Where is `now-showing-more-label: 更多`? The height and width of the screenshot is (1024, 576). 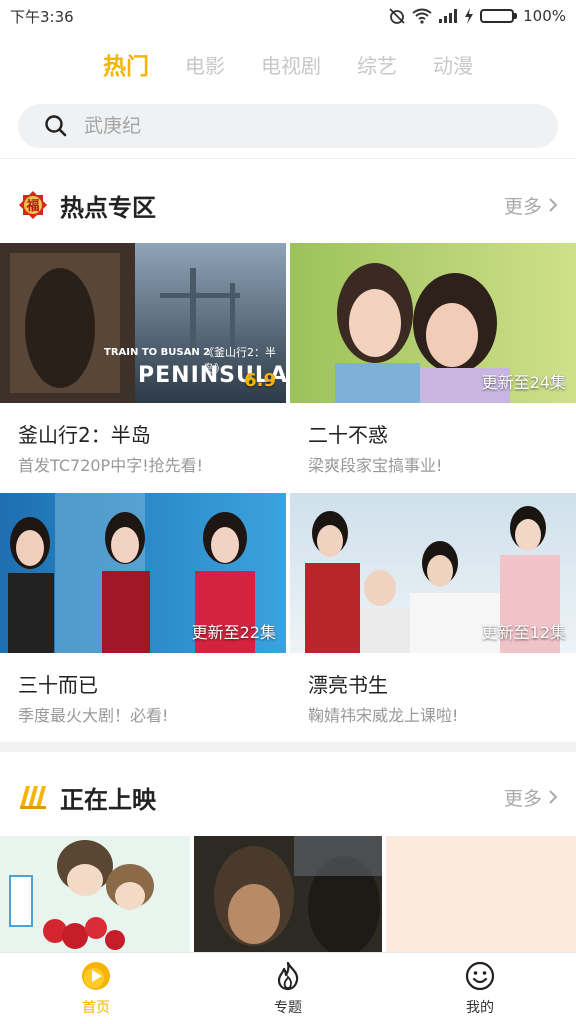 now-showing-more-label: 更多 is located at coordinates (522, 798).